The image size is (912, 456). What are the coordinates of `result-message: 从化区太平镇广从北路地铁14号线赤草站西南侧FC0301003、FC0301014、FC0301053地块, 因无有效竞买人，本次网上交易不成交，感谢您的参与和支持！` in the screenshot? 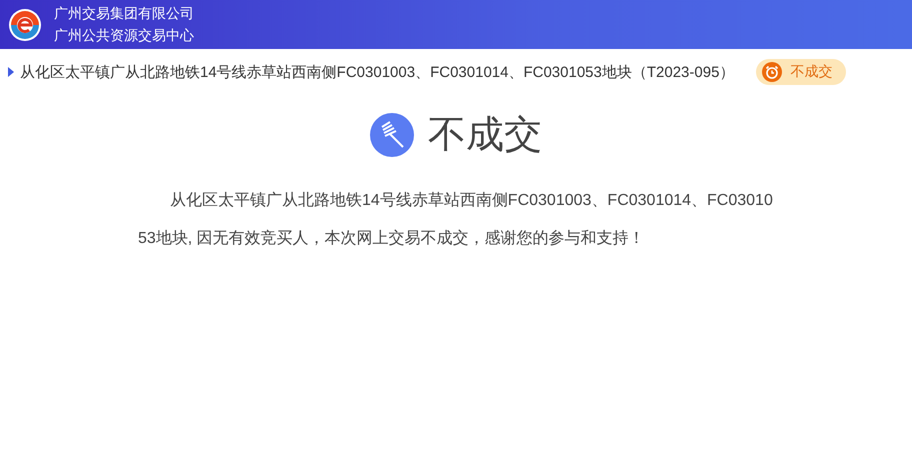 It's located at (456, 219).